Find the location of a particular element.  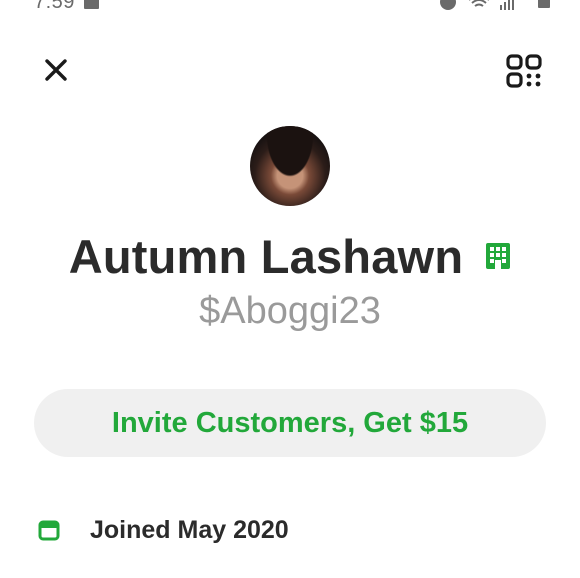

cashtag: $Aboggi23 is located at coordinates (290, 311).